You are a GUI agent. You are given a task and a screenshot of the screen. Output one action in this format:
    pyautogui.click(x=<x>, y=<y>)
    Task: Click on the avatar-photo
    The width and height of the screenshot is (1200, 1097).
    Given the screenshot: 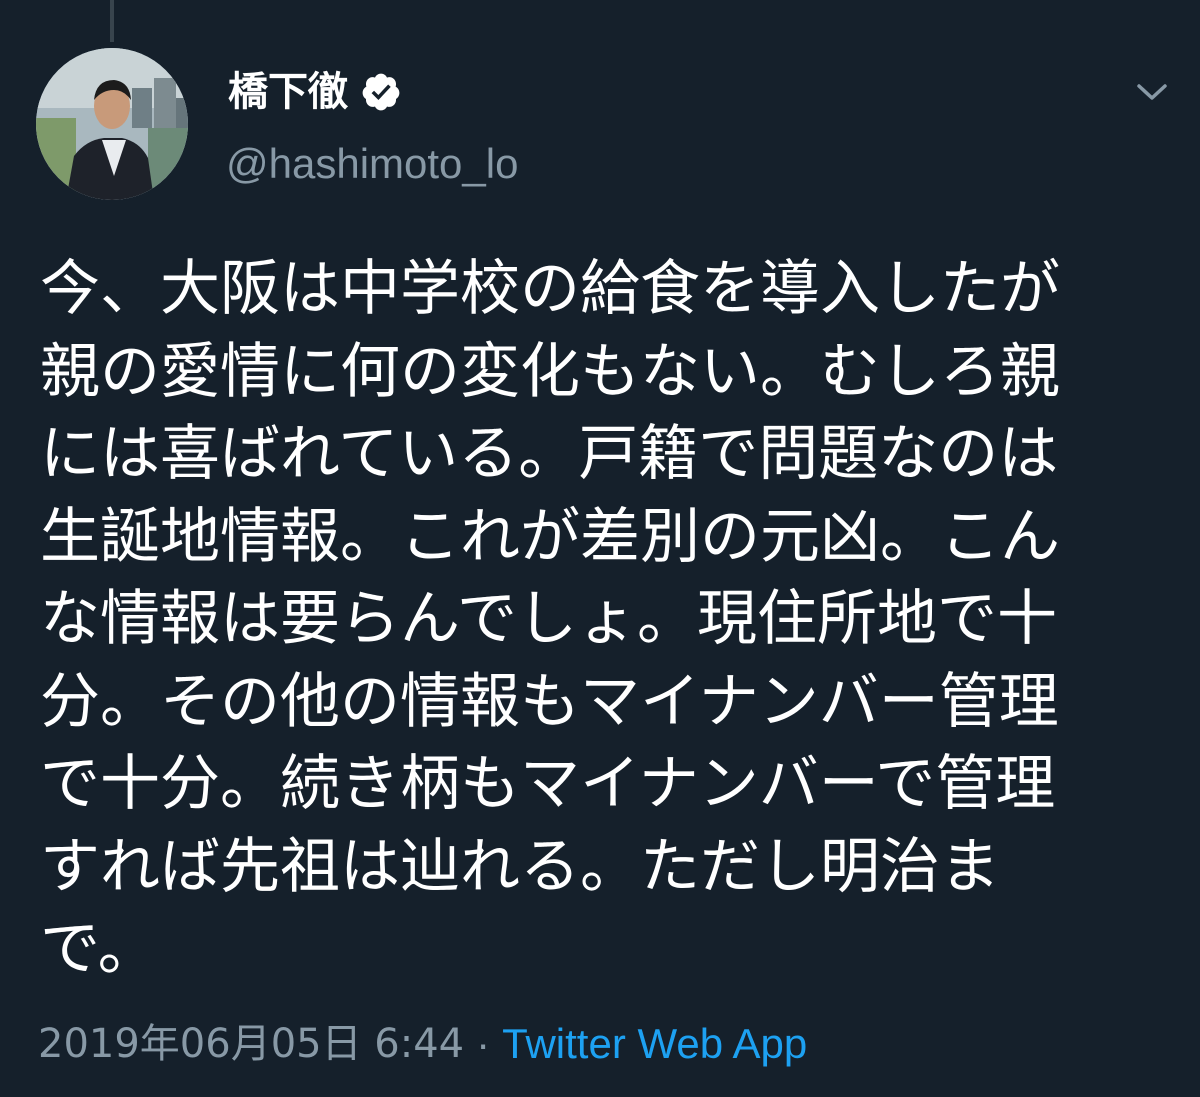 What is the action you would take?
    pyautogui.click(x=112, y=124)
    